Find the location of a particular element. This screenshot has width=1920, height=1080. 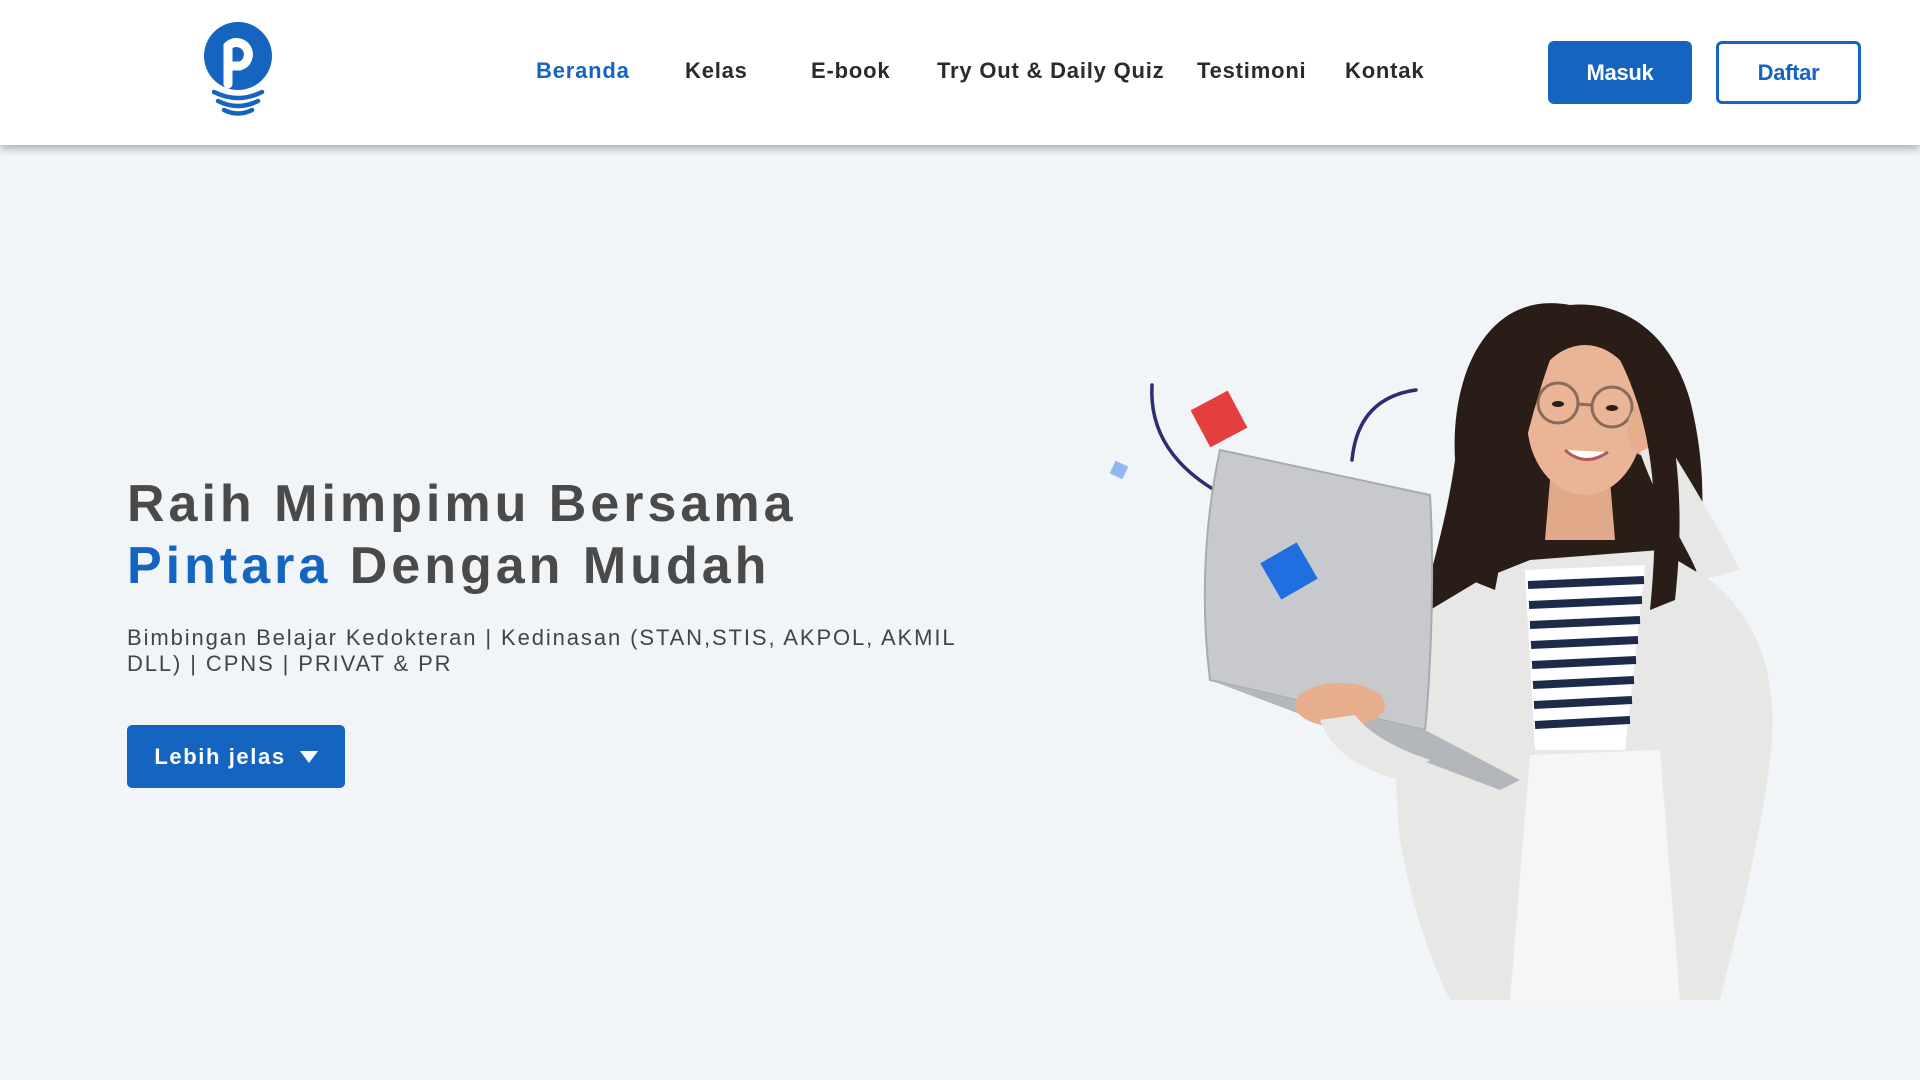

learn-more-button: Lebih jelas is located at coordinates (236, 756).